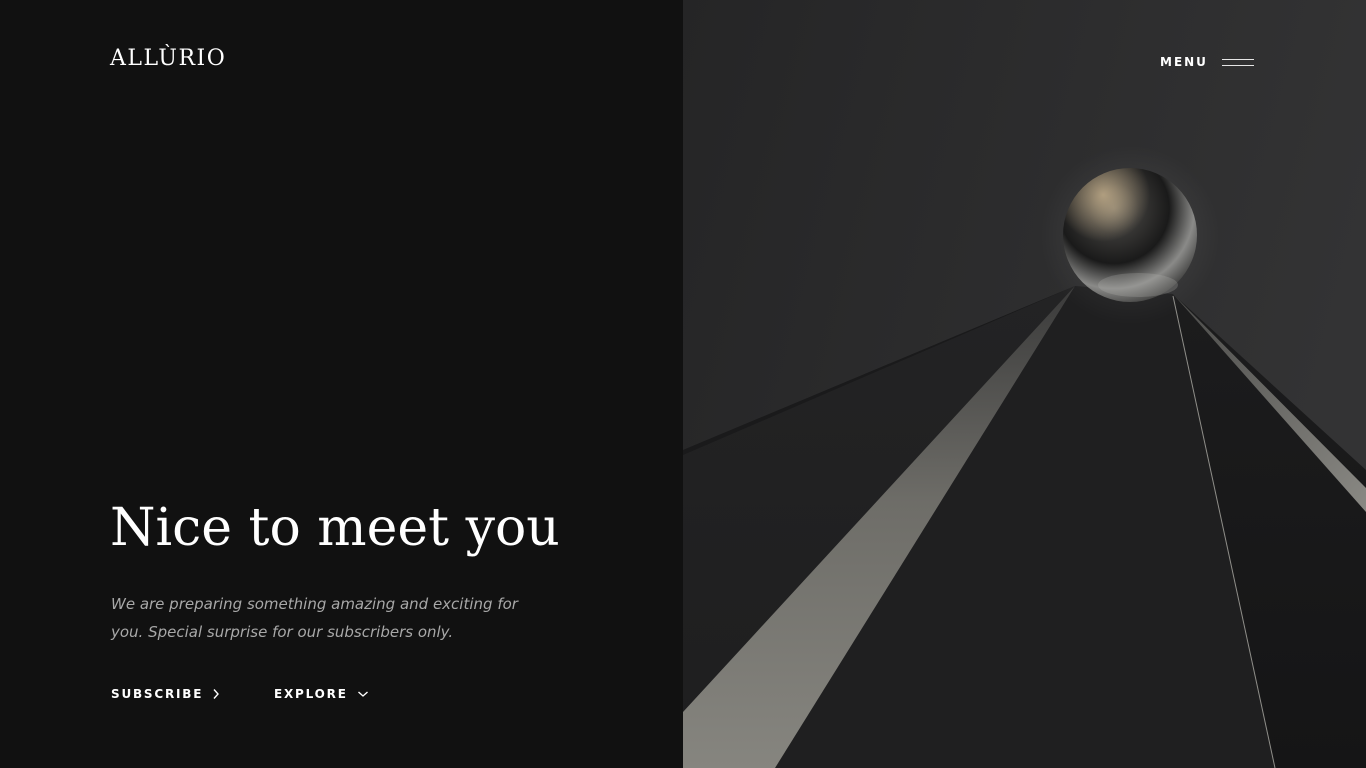 The width and height of the screenshot is (1366, 768). I want to click on hero-headline: Nice to meet you, so click(335, 528).